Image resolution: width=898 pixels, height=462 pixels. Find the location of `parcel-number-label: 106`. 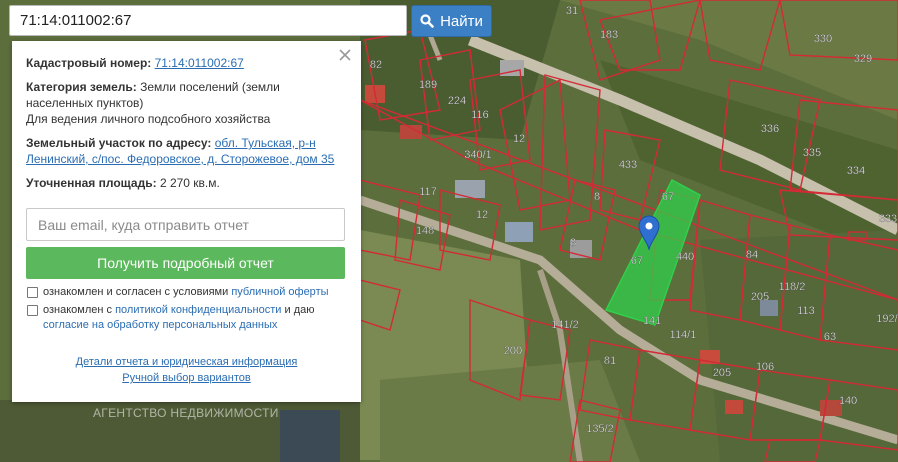

parcel-number-label: 106 is located at coordinates (765, 367).